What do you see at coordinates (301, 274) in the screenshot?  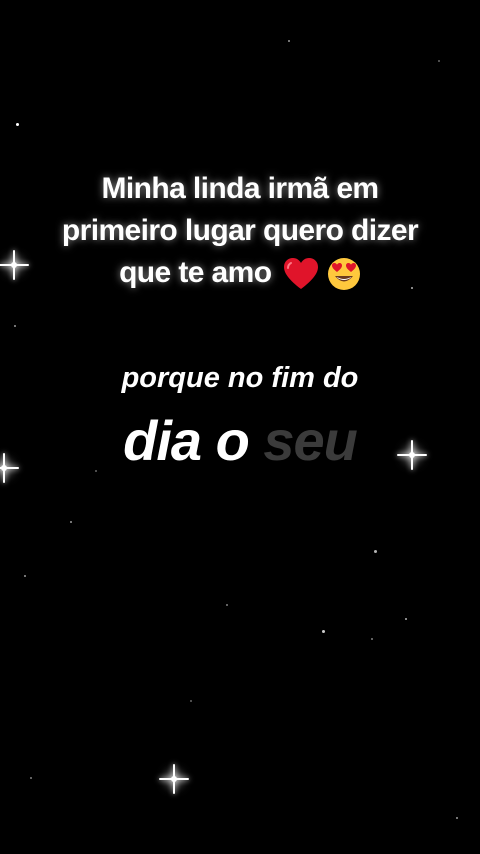 I see `red-heart-icon` at bounding box center [301, 274].